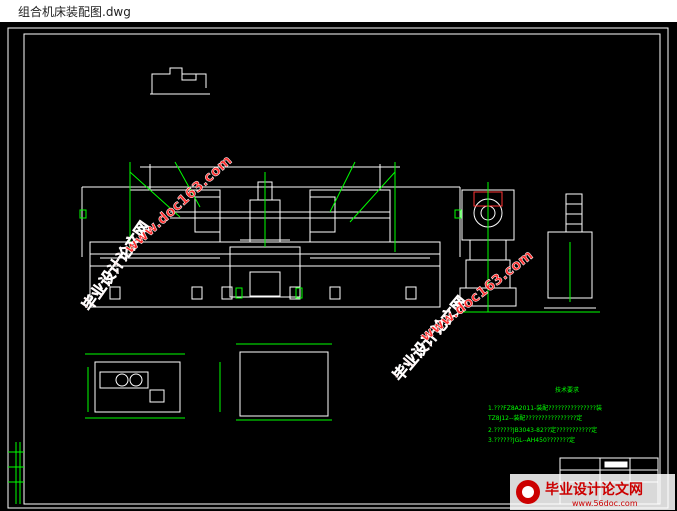  I want to click on svg-text: www.doc163.com, so click(477, 296).